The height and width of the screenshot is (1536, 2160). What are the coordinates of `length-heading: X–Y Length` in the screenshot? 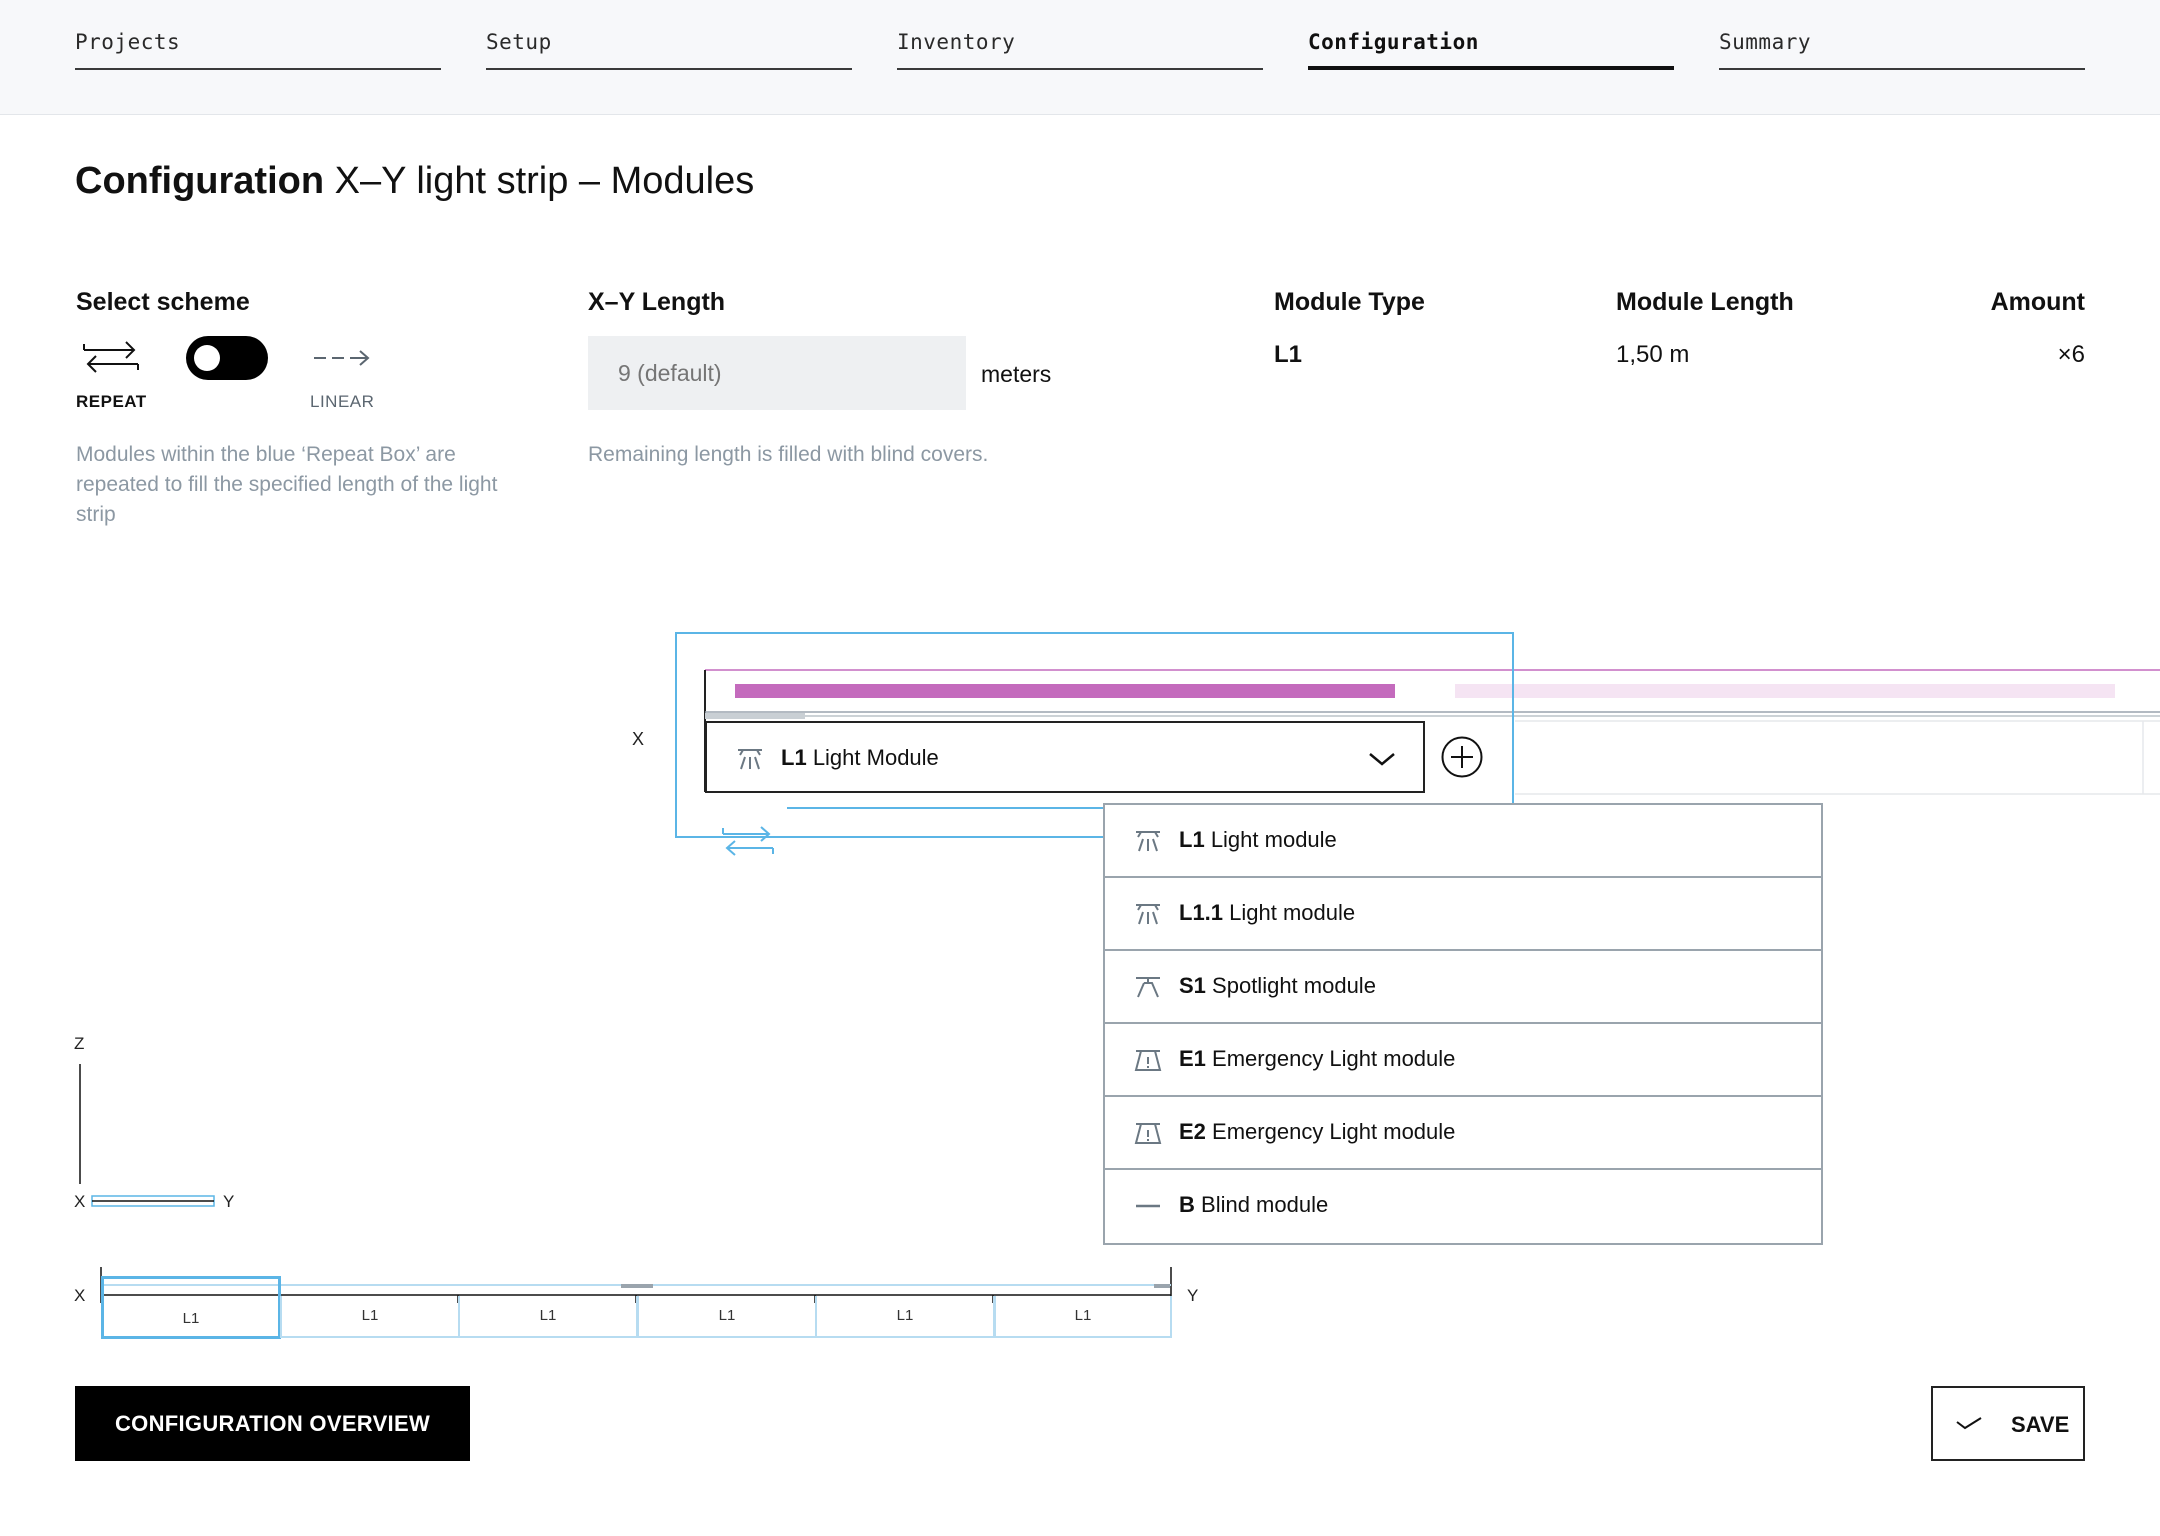 It's located at (657, 302).